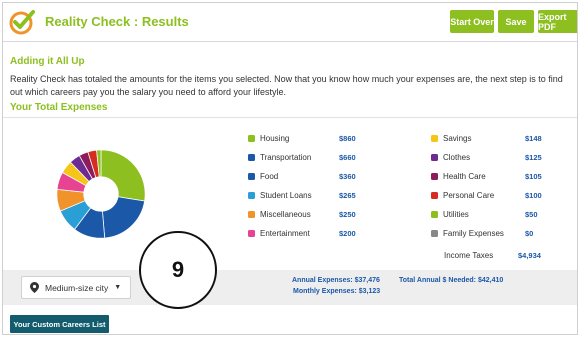 Image resolution: width=581 pixels, height=339 pixels. What do you see at coordinates (336, 280) in the screenshot?
I see `annual-expenses: Annual Expenses: $37,476` at bounding box center [336, 280].